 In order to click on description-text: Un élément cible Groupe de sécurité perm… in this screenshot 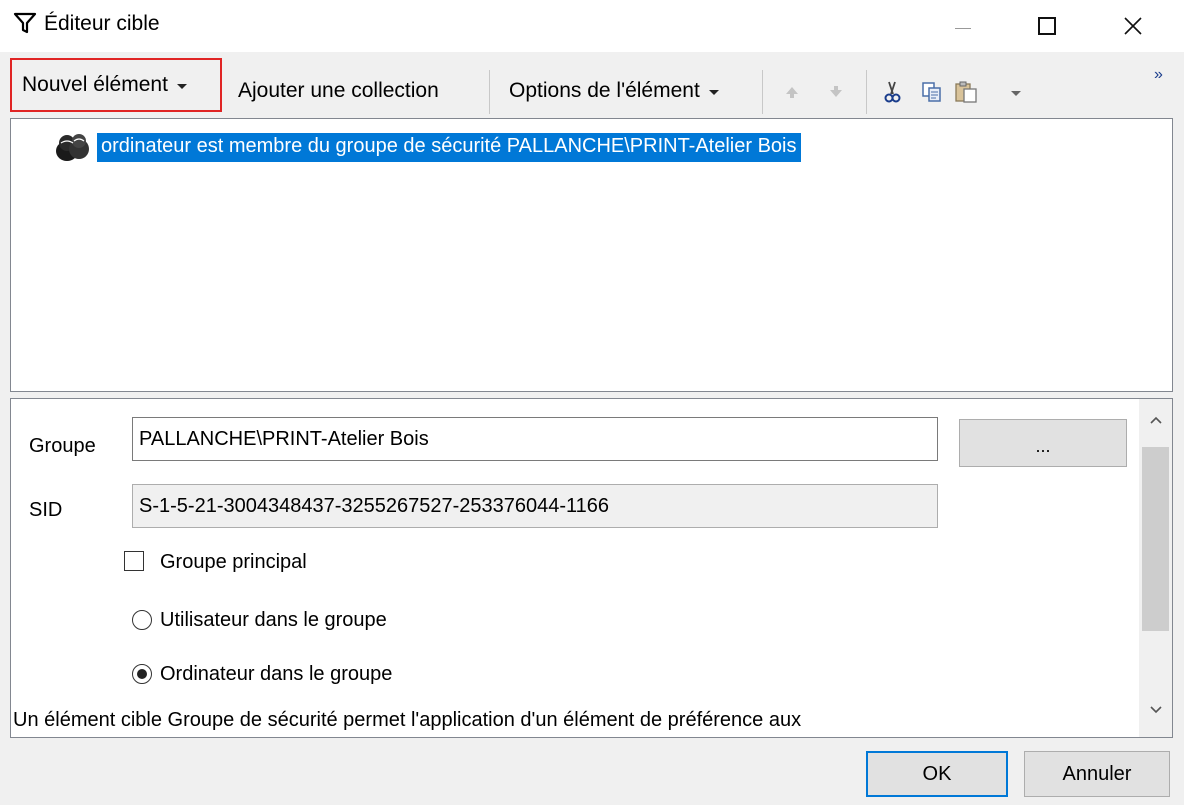, I will do `click(407, 720)`.